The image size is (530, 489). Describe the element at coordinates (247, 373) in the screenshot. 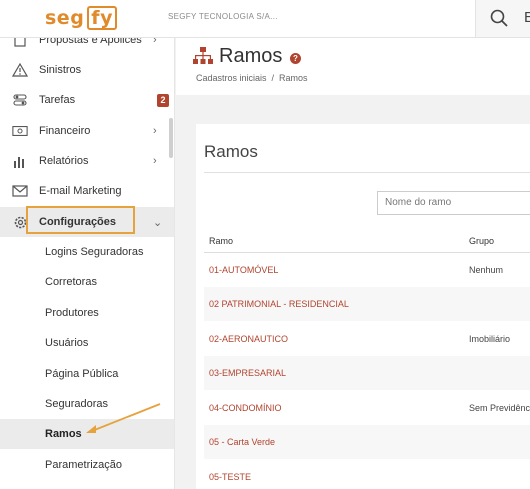

I see `ramo-link: 03-EMPRESARIAL` at that location.